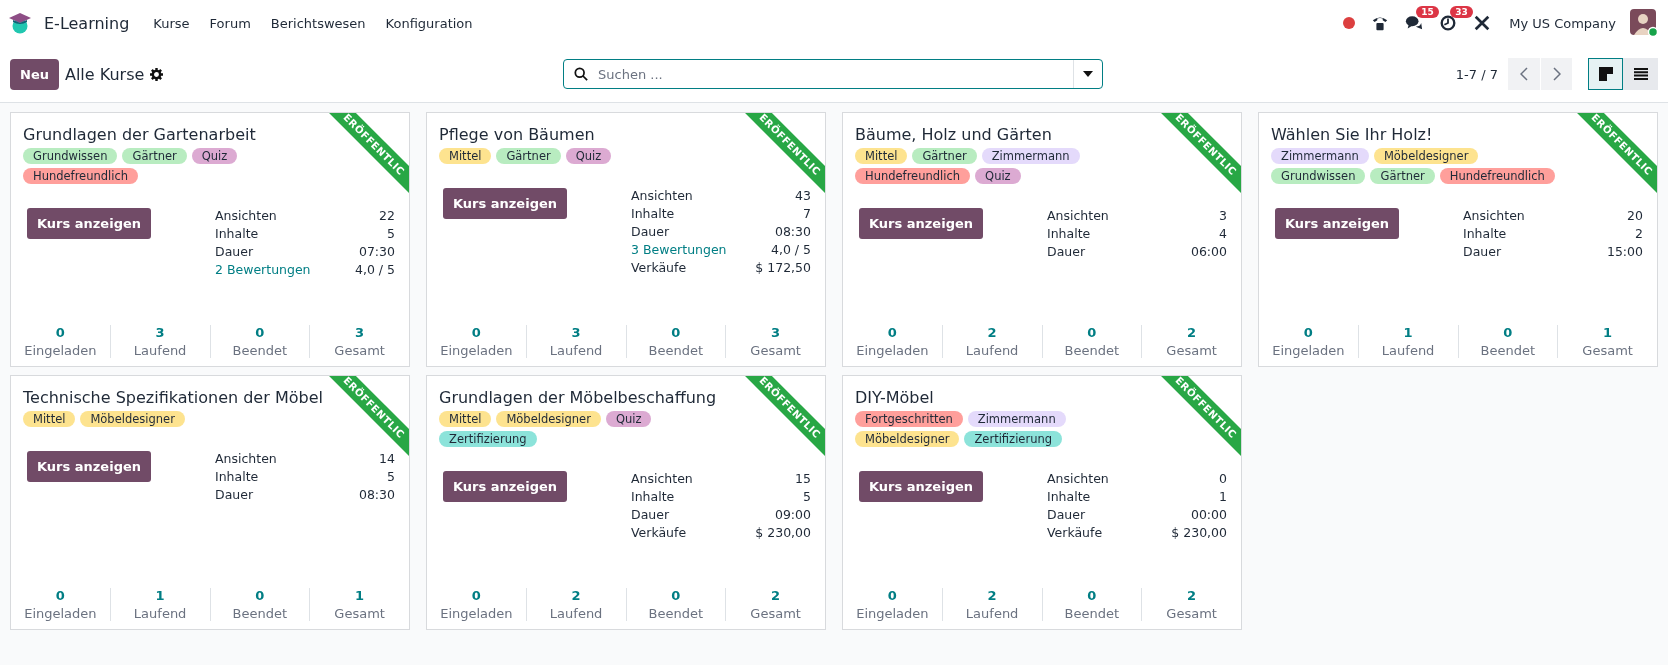  I want to click on tag: Zertifizierung, so click(488, 439).